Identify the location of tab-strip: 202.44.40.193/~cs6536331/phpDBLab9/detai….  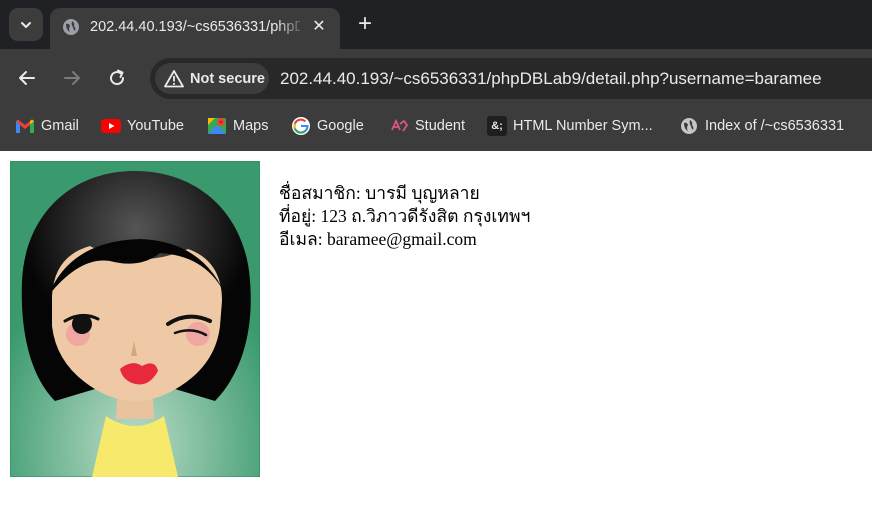
(436, 24).